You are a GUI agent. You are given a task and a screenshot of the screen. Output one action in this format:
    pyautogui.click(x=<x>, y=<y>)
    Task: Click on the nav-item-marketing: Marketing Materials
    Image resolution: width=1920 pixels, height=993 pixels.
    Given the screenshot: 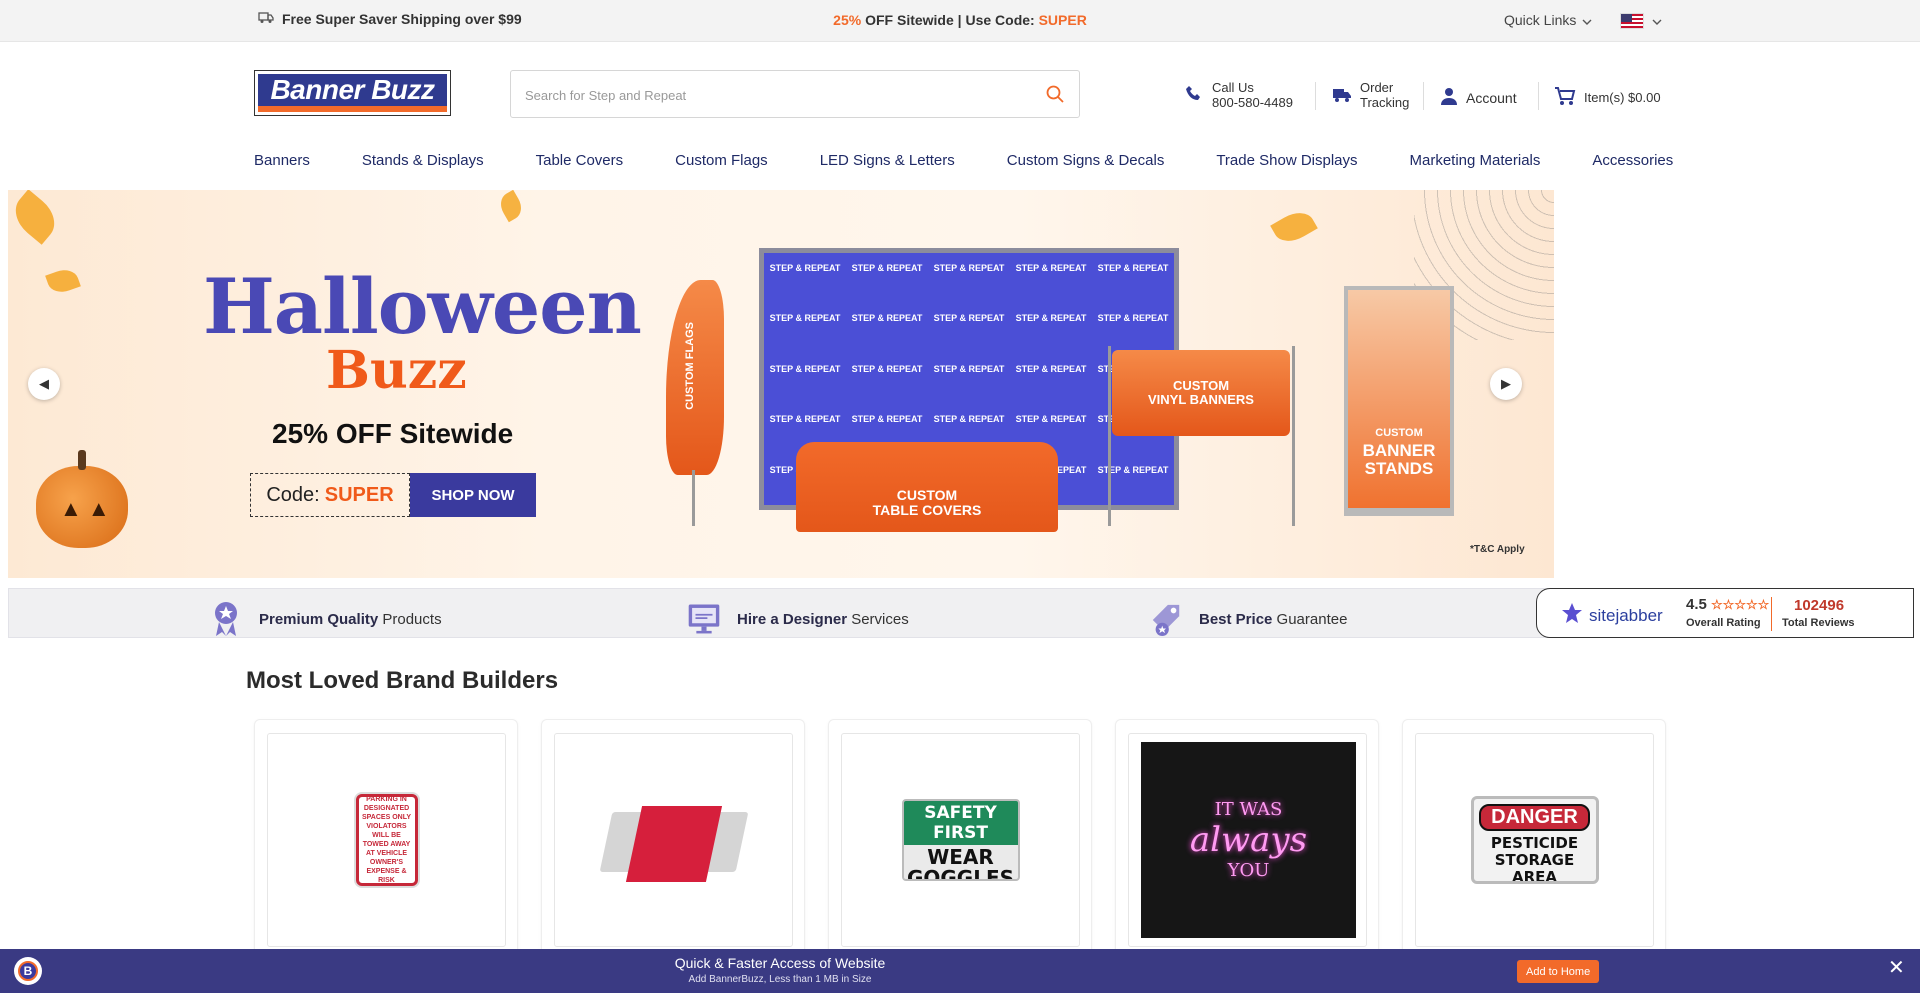 What is the action you would take?
    pyautogui.click(x=1475, y=160)
    